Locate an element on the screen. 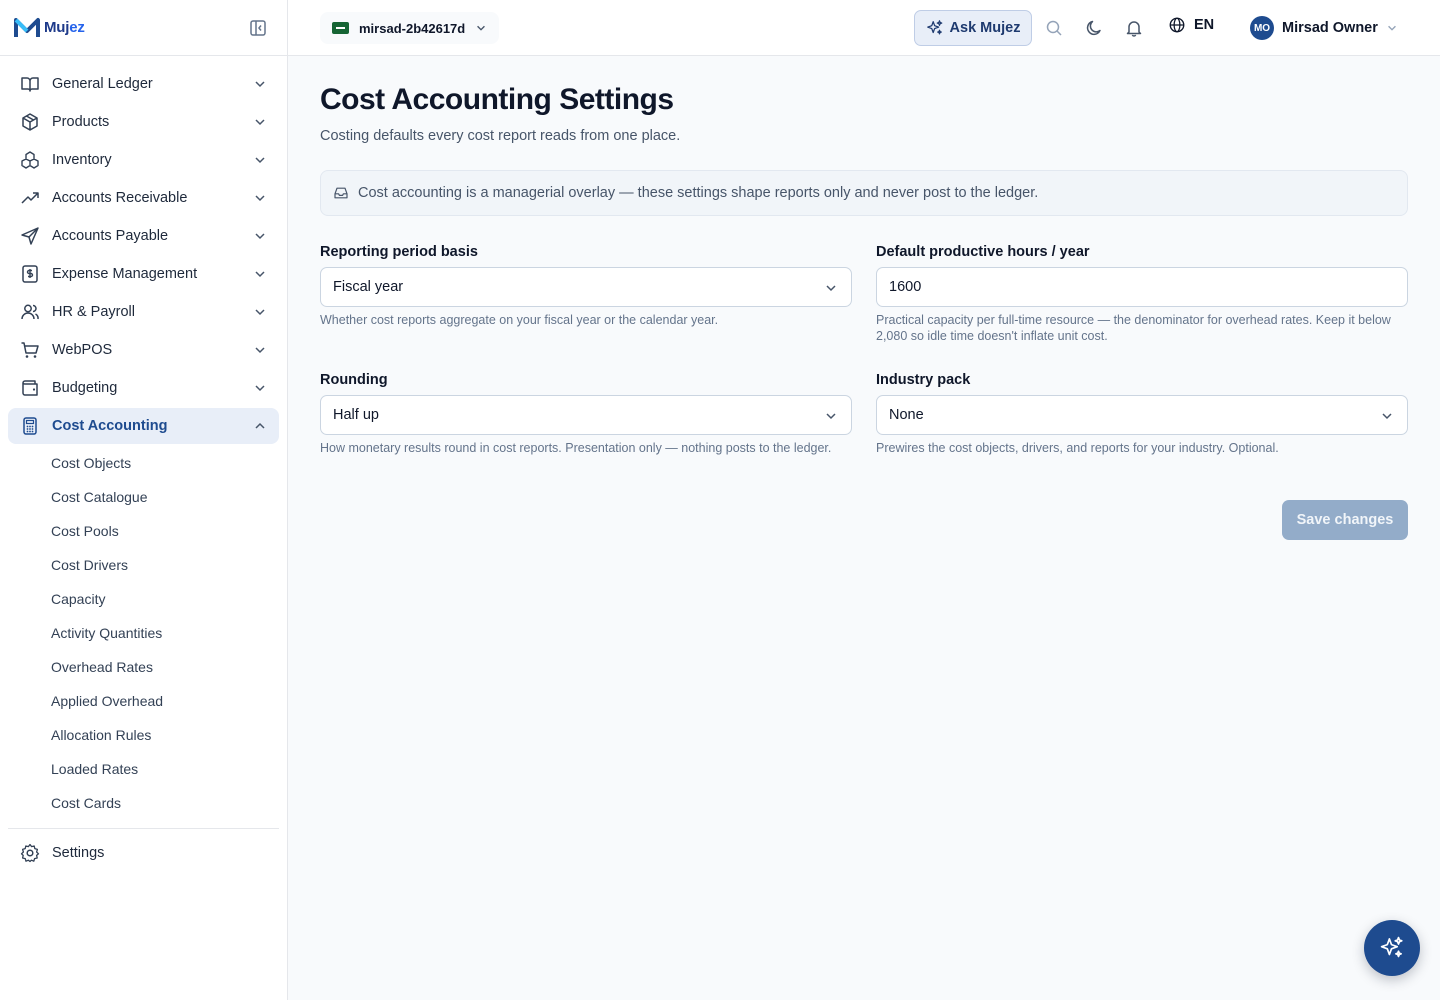 The width and height of the screenshot is (1440, 1000). bell-icon is located at coordinates (1134, 28).